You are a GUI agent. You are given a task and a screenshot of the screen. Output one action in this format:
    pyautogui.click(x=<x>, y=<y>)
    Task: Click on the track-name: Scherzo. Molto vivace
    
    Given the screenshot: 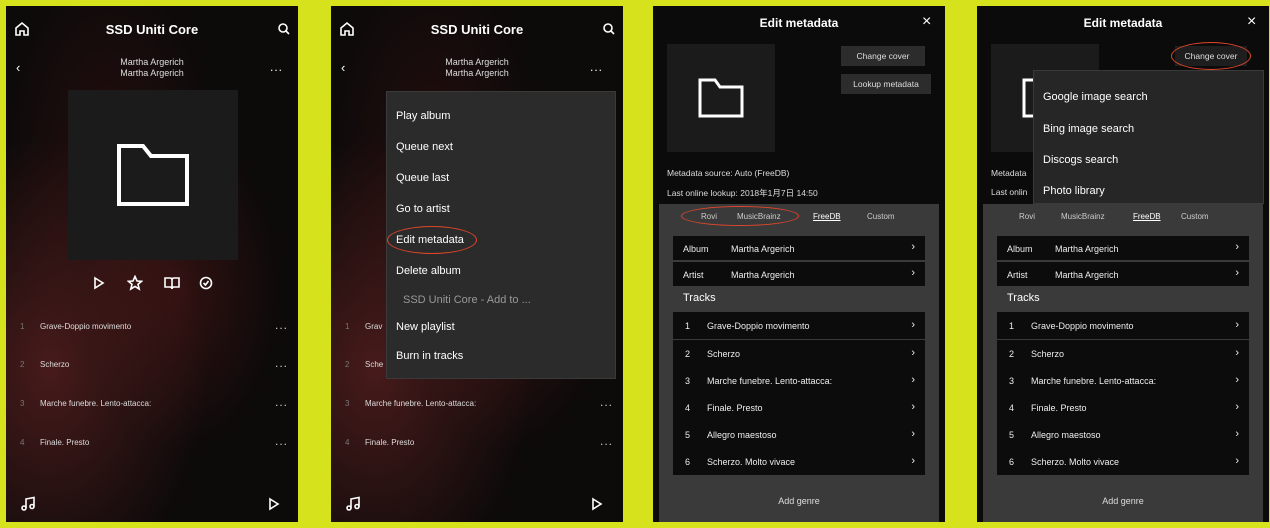 What is the action you would take?
    pyautogui.click(x=751, y=462)
    